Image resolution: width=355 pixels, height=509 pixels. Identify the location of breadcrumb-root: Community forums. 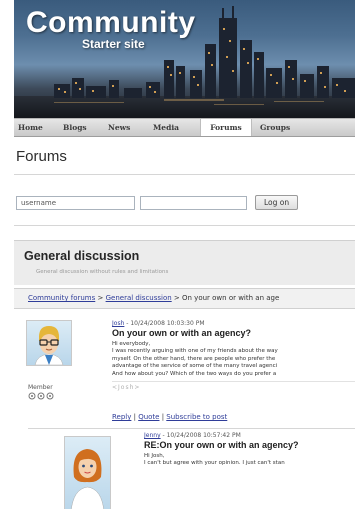
(61, 298).